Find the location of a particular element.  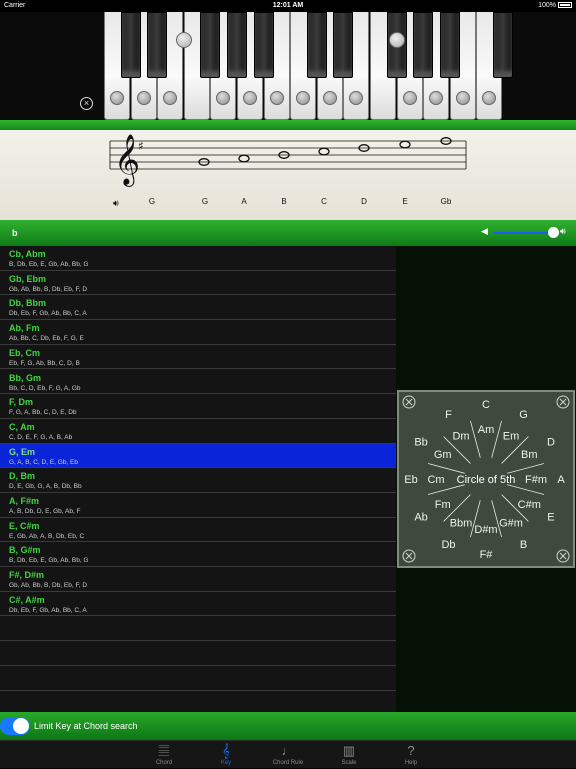

key-list-item: F#, D#m Gb, Ab, Bb, B, Db, Eb, F, D is located at coordinates (198, 579).